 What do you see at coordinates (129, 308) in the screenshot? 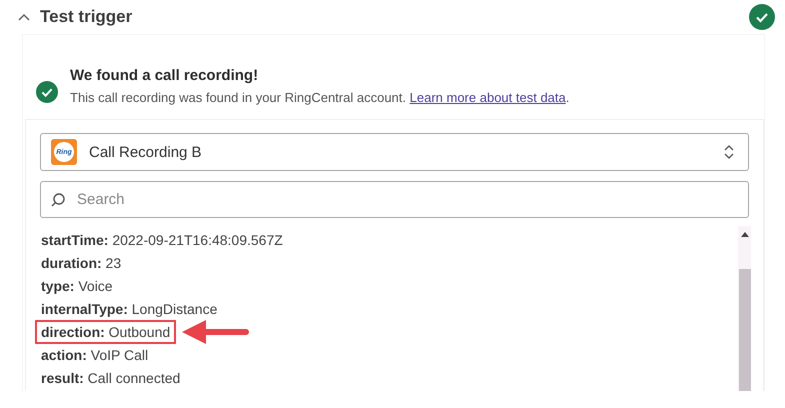
I see `data-field: internalType: LongDistance` at bounding box center [129, 308].